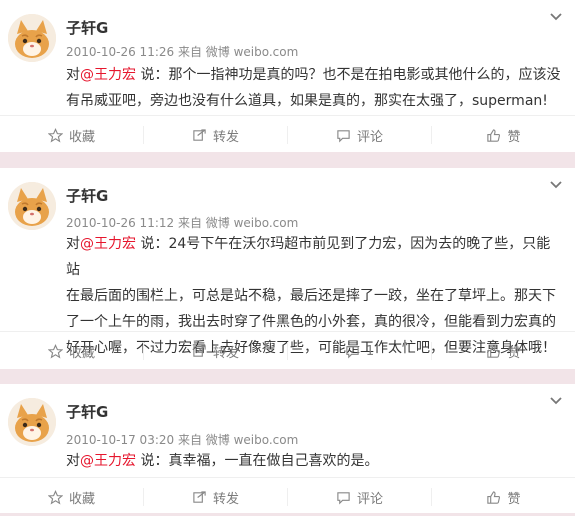  What do you see at coordinates (308, 257) in the screenshot?
I see `text-segment: 说：24号下午在沃尔玛超市前见到了力宏，因为去的晚了些，只能站` at bounding box center [308, 257].